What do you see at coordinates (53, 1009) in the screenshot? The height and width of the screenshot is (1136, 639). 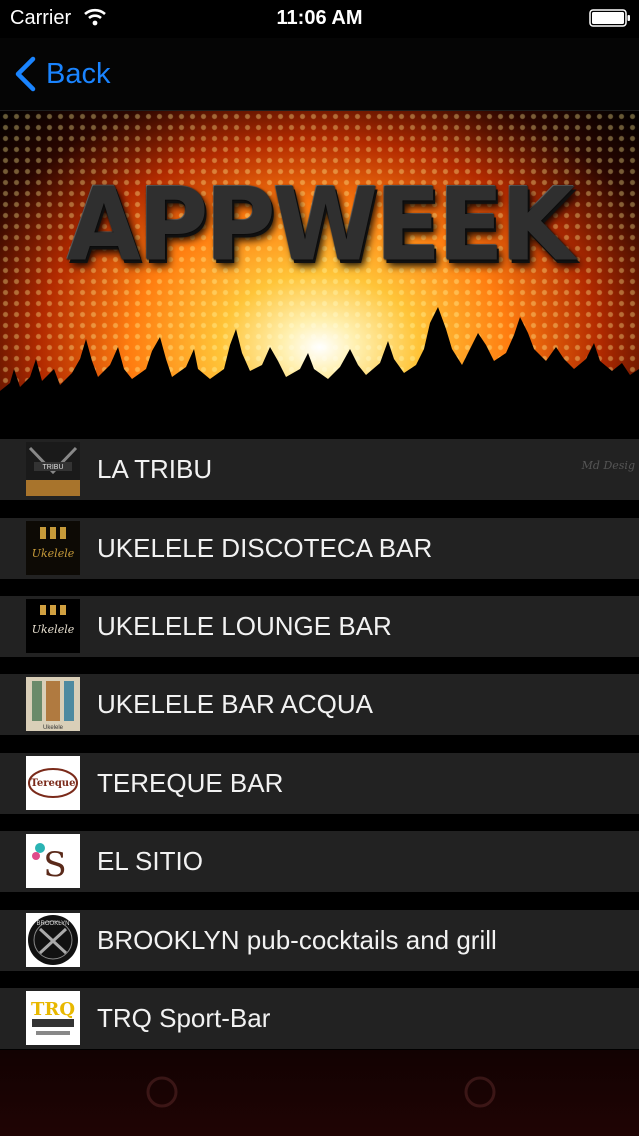 I see `venue-logo-text: TRQ` at bounding box center [53, 1009].